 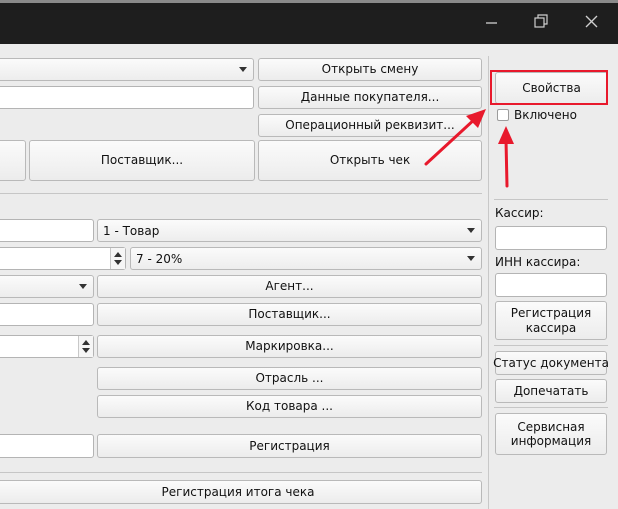 What do you see at coordinates (506, 163) in the screenshot?
I see `arrow-to-enabled` at bounding box center [506, 163].